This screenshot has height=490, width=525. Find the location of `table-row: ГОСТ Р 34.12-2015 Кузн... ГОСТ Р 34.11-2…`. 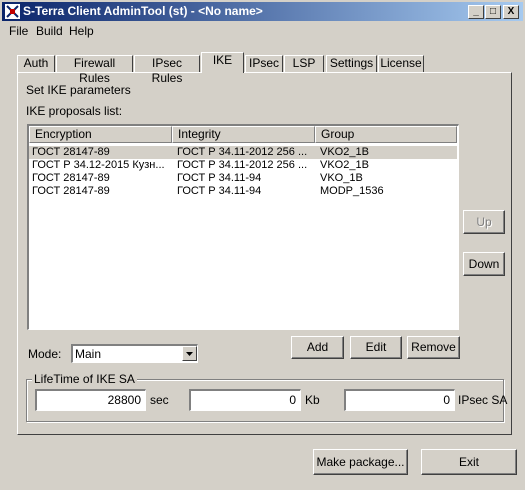

table-row: ГОСТ Р 34.12-2015 Кузн... ГОСТ Р 34.11-2… is located at coordinates (243, 165).